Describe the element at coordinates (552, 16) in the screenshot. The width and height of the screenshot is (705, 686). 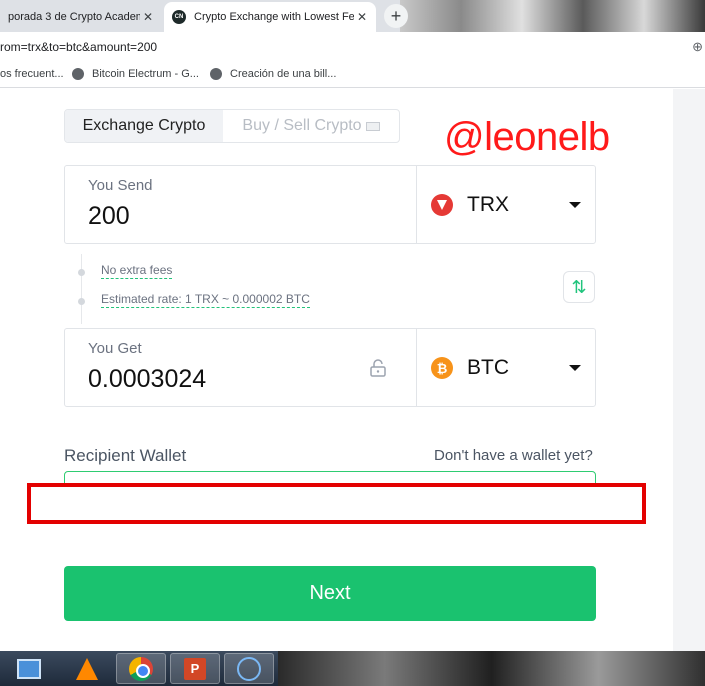
I see `background-photo` at that location.